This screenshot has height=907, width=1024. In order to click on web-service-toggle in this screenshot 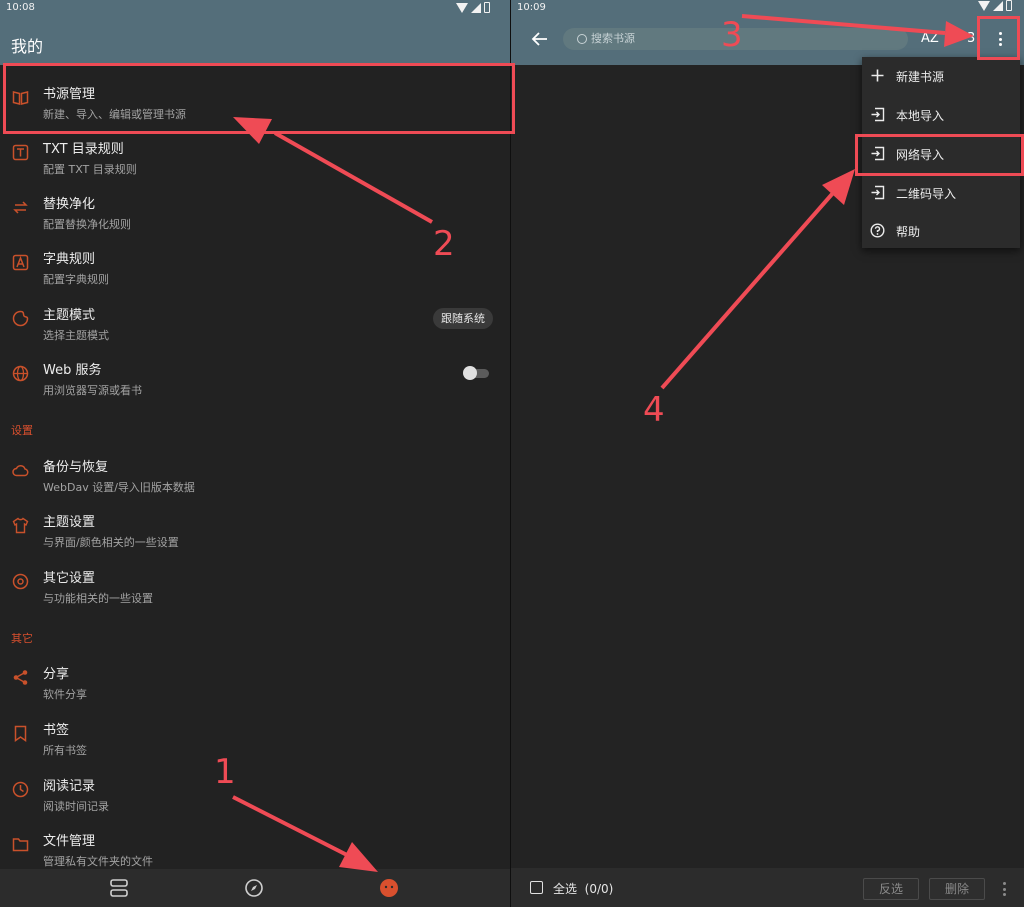, I will do `click(476, 373)`.